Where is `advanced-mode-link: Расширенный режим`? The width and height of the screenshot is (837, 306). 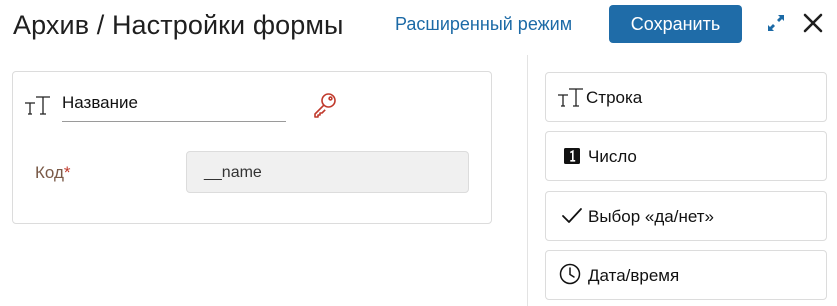
advanced-mode-link: Расширенный режим is located at coordinates (483, 24).